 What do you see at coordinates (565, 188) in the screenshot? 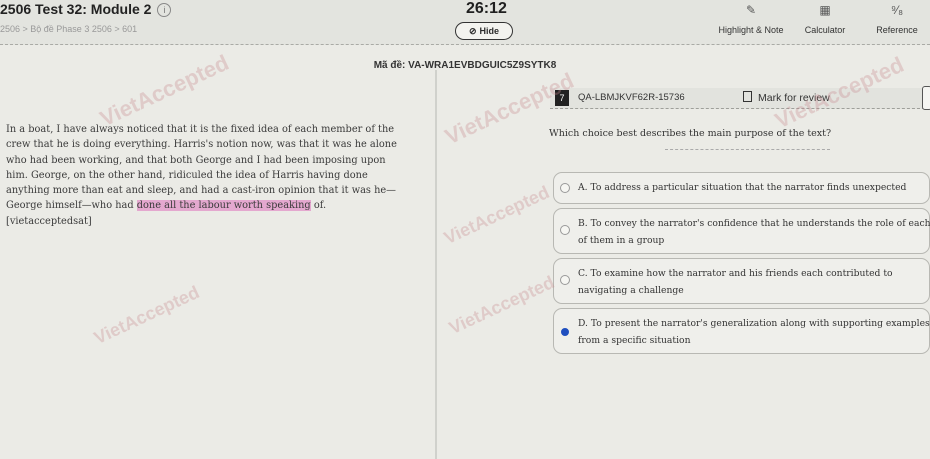
I see `radio-a` at bounding box center [565, 188].